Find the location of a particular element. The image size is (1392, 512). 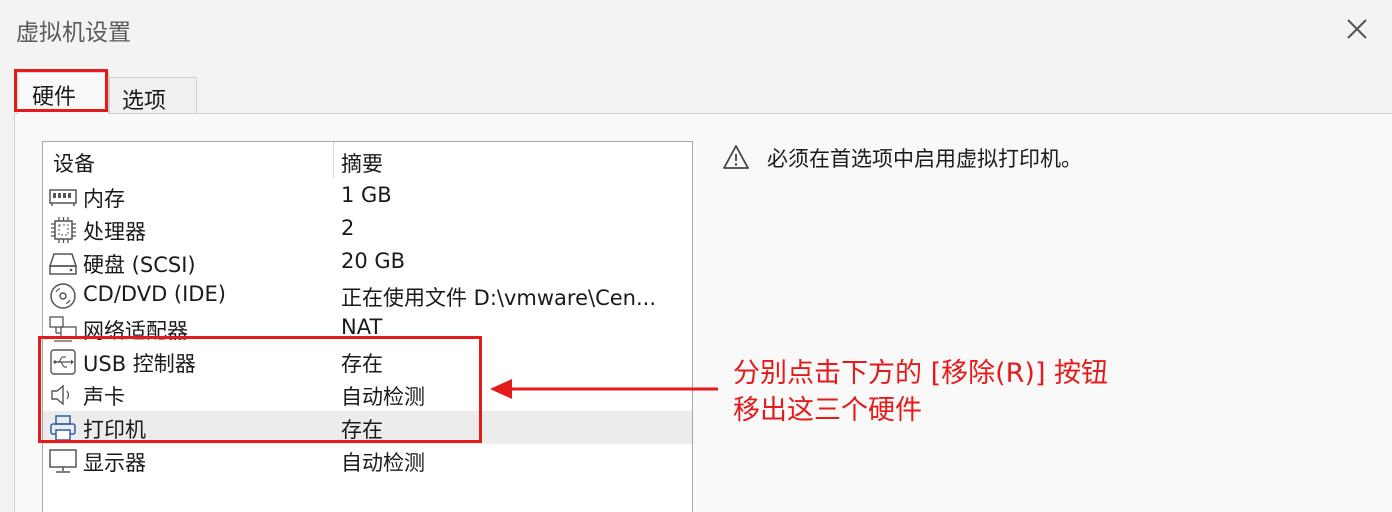

window-title: 虚拟机设置 is located at coordinates (73, 33).